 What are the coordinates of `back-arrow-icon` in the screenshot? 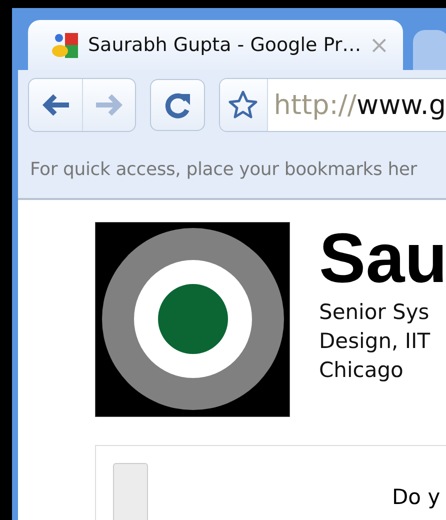 It's located at (55, 105).